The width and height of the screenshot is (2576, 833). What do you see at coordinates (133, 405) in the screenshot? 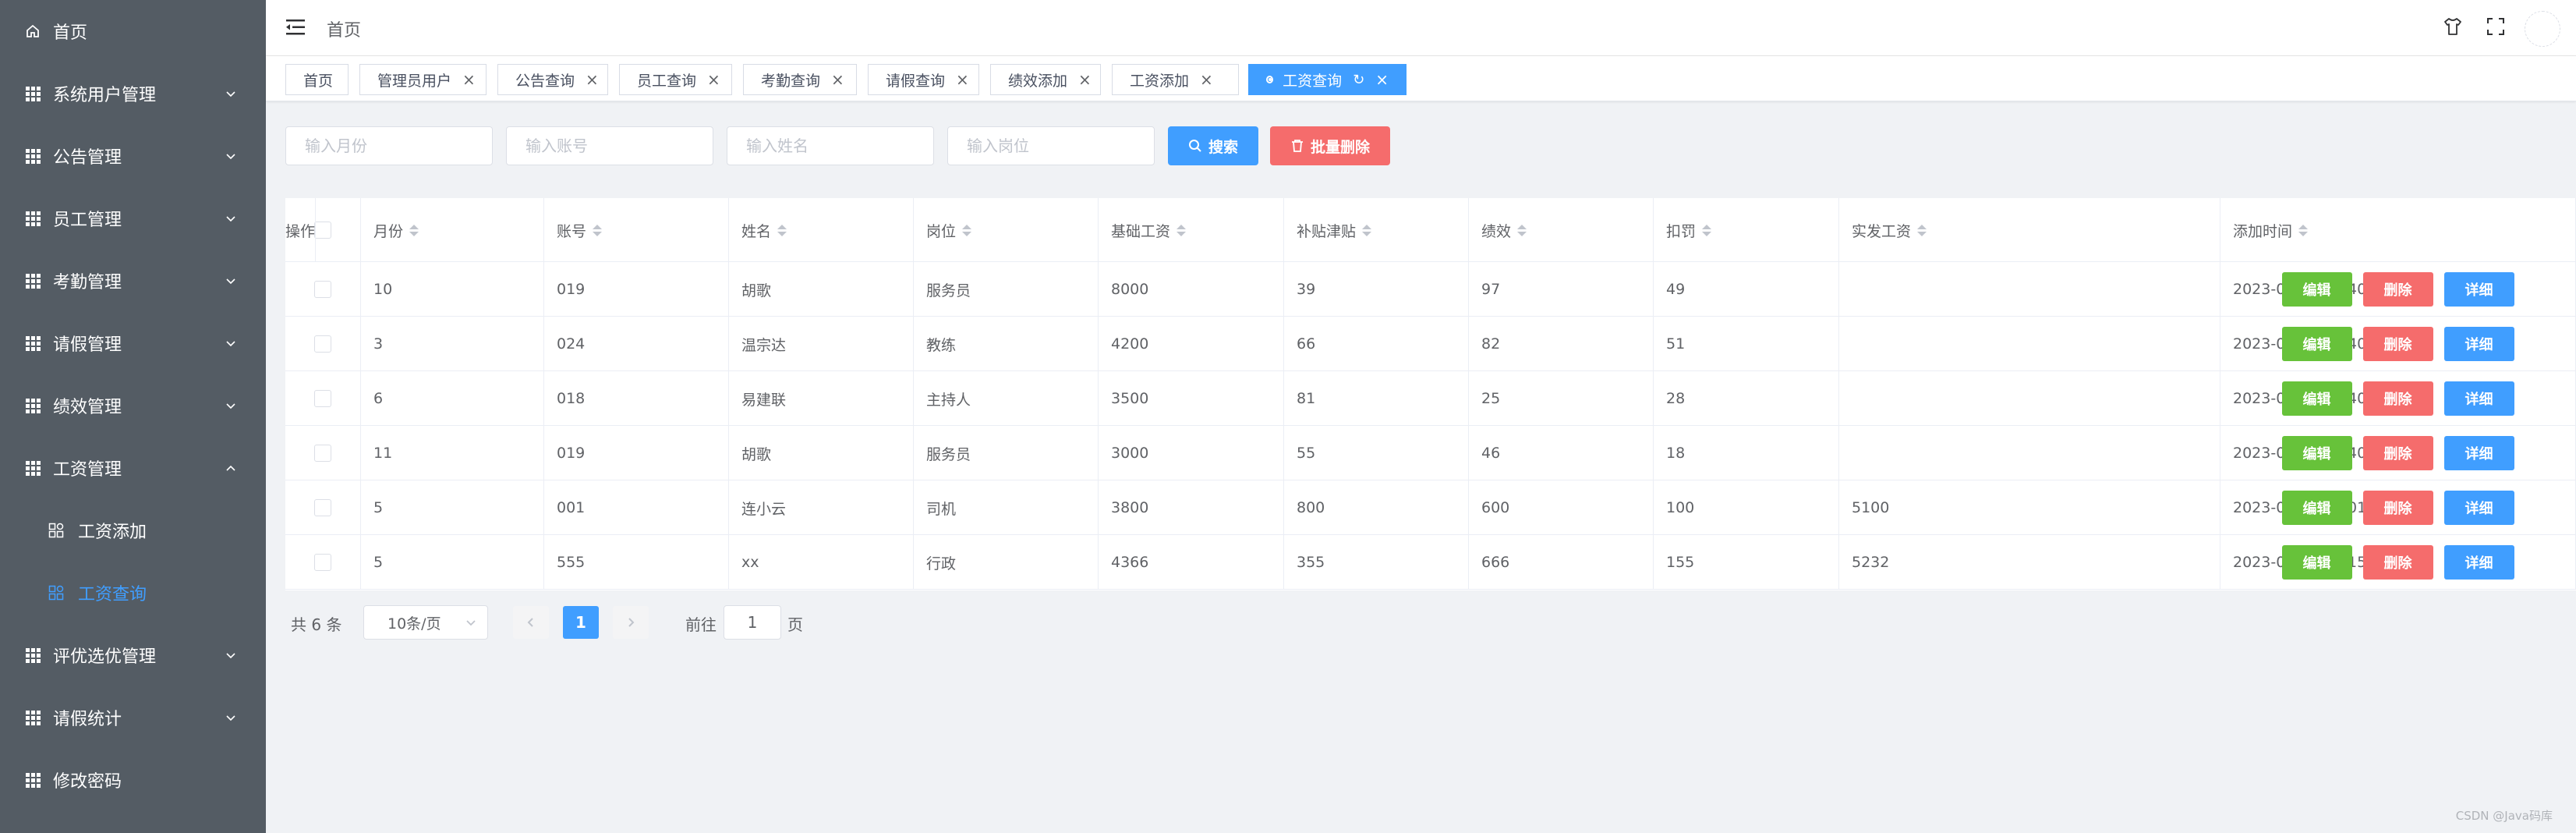
I see `sidebar-item-performance: 绩效管理` at bounding box center [133, 405].